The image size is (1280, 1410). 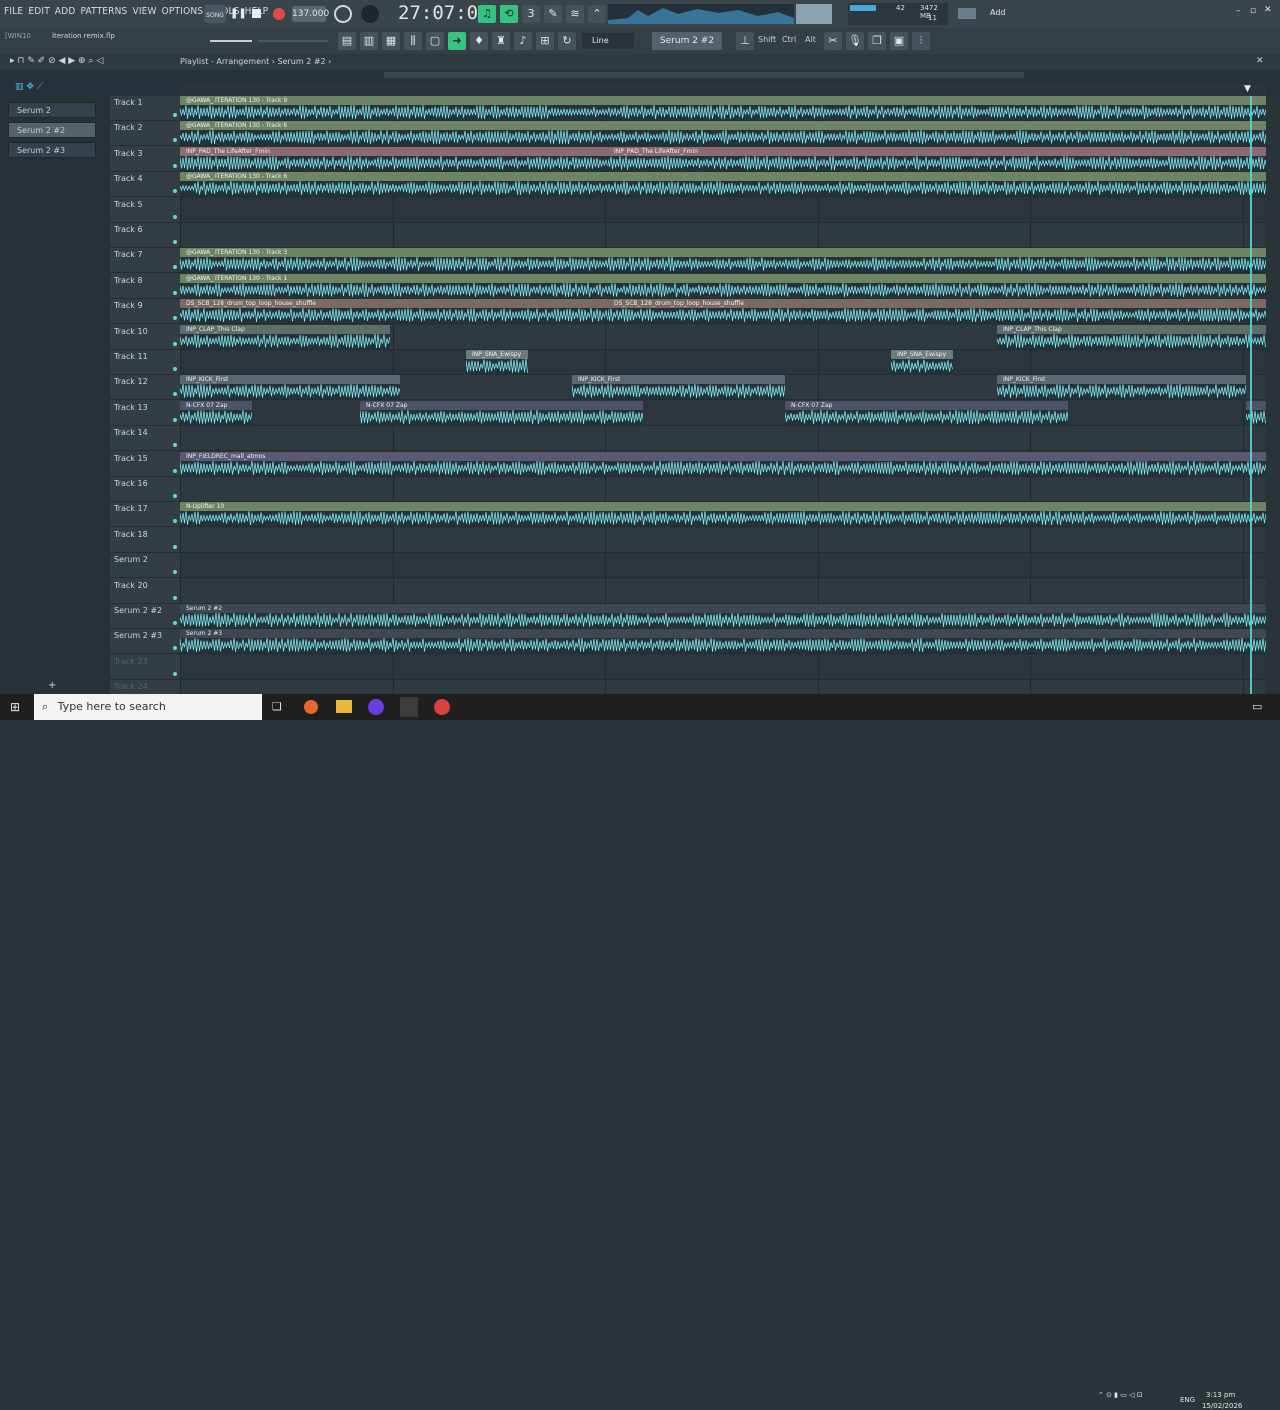 I want to click on playhead-line, so click(x=1251, y=395).